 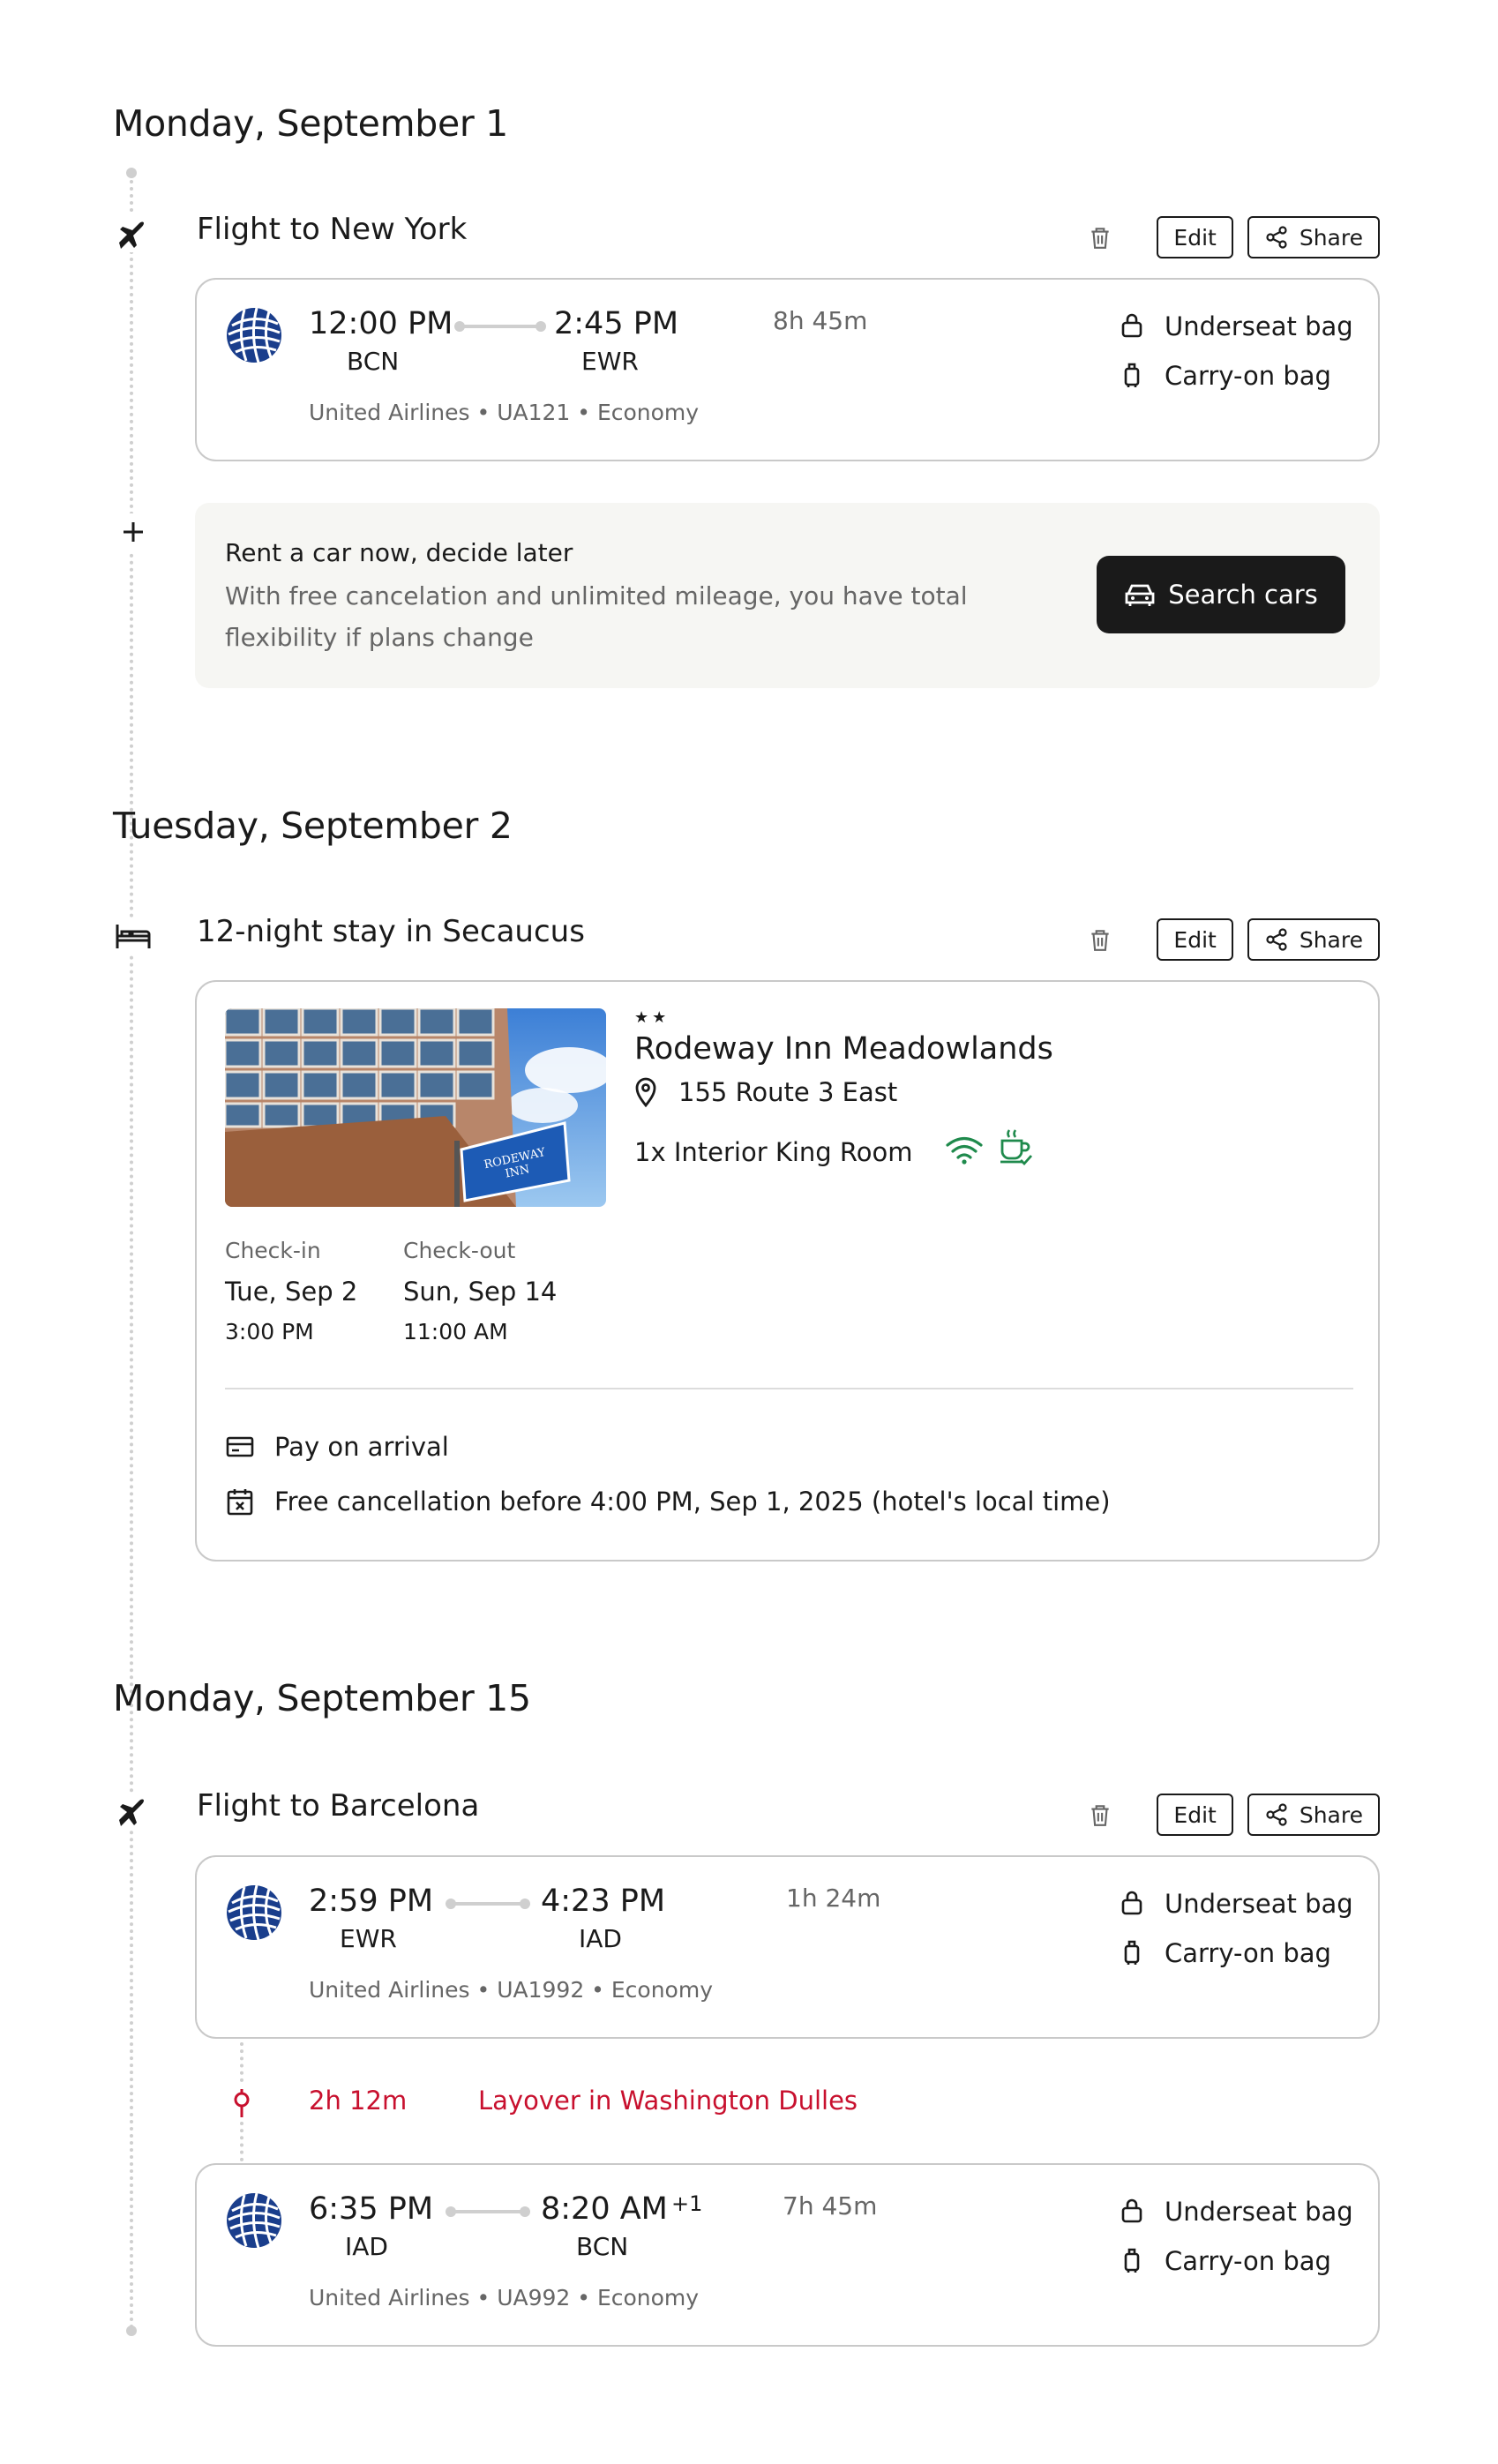 What do you see at coordinates (273, 1250) in the screenshot?
I see `checkin-label: Check-in` at bounding box center [273, 1250].